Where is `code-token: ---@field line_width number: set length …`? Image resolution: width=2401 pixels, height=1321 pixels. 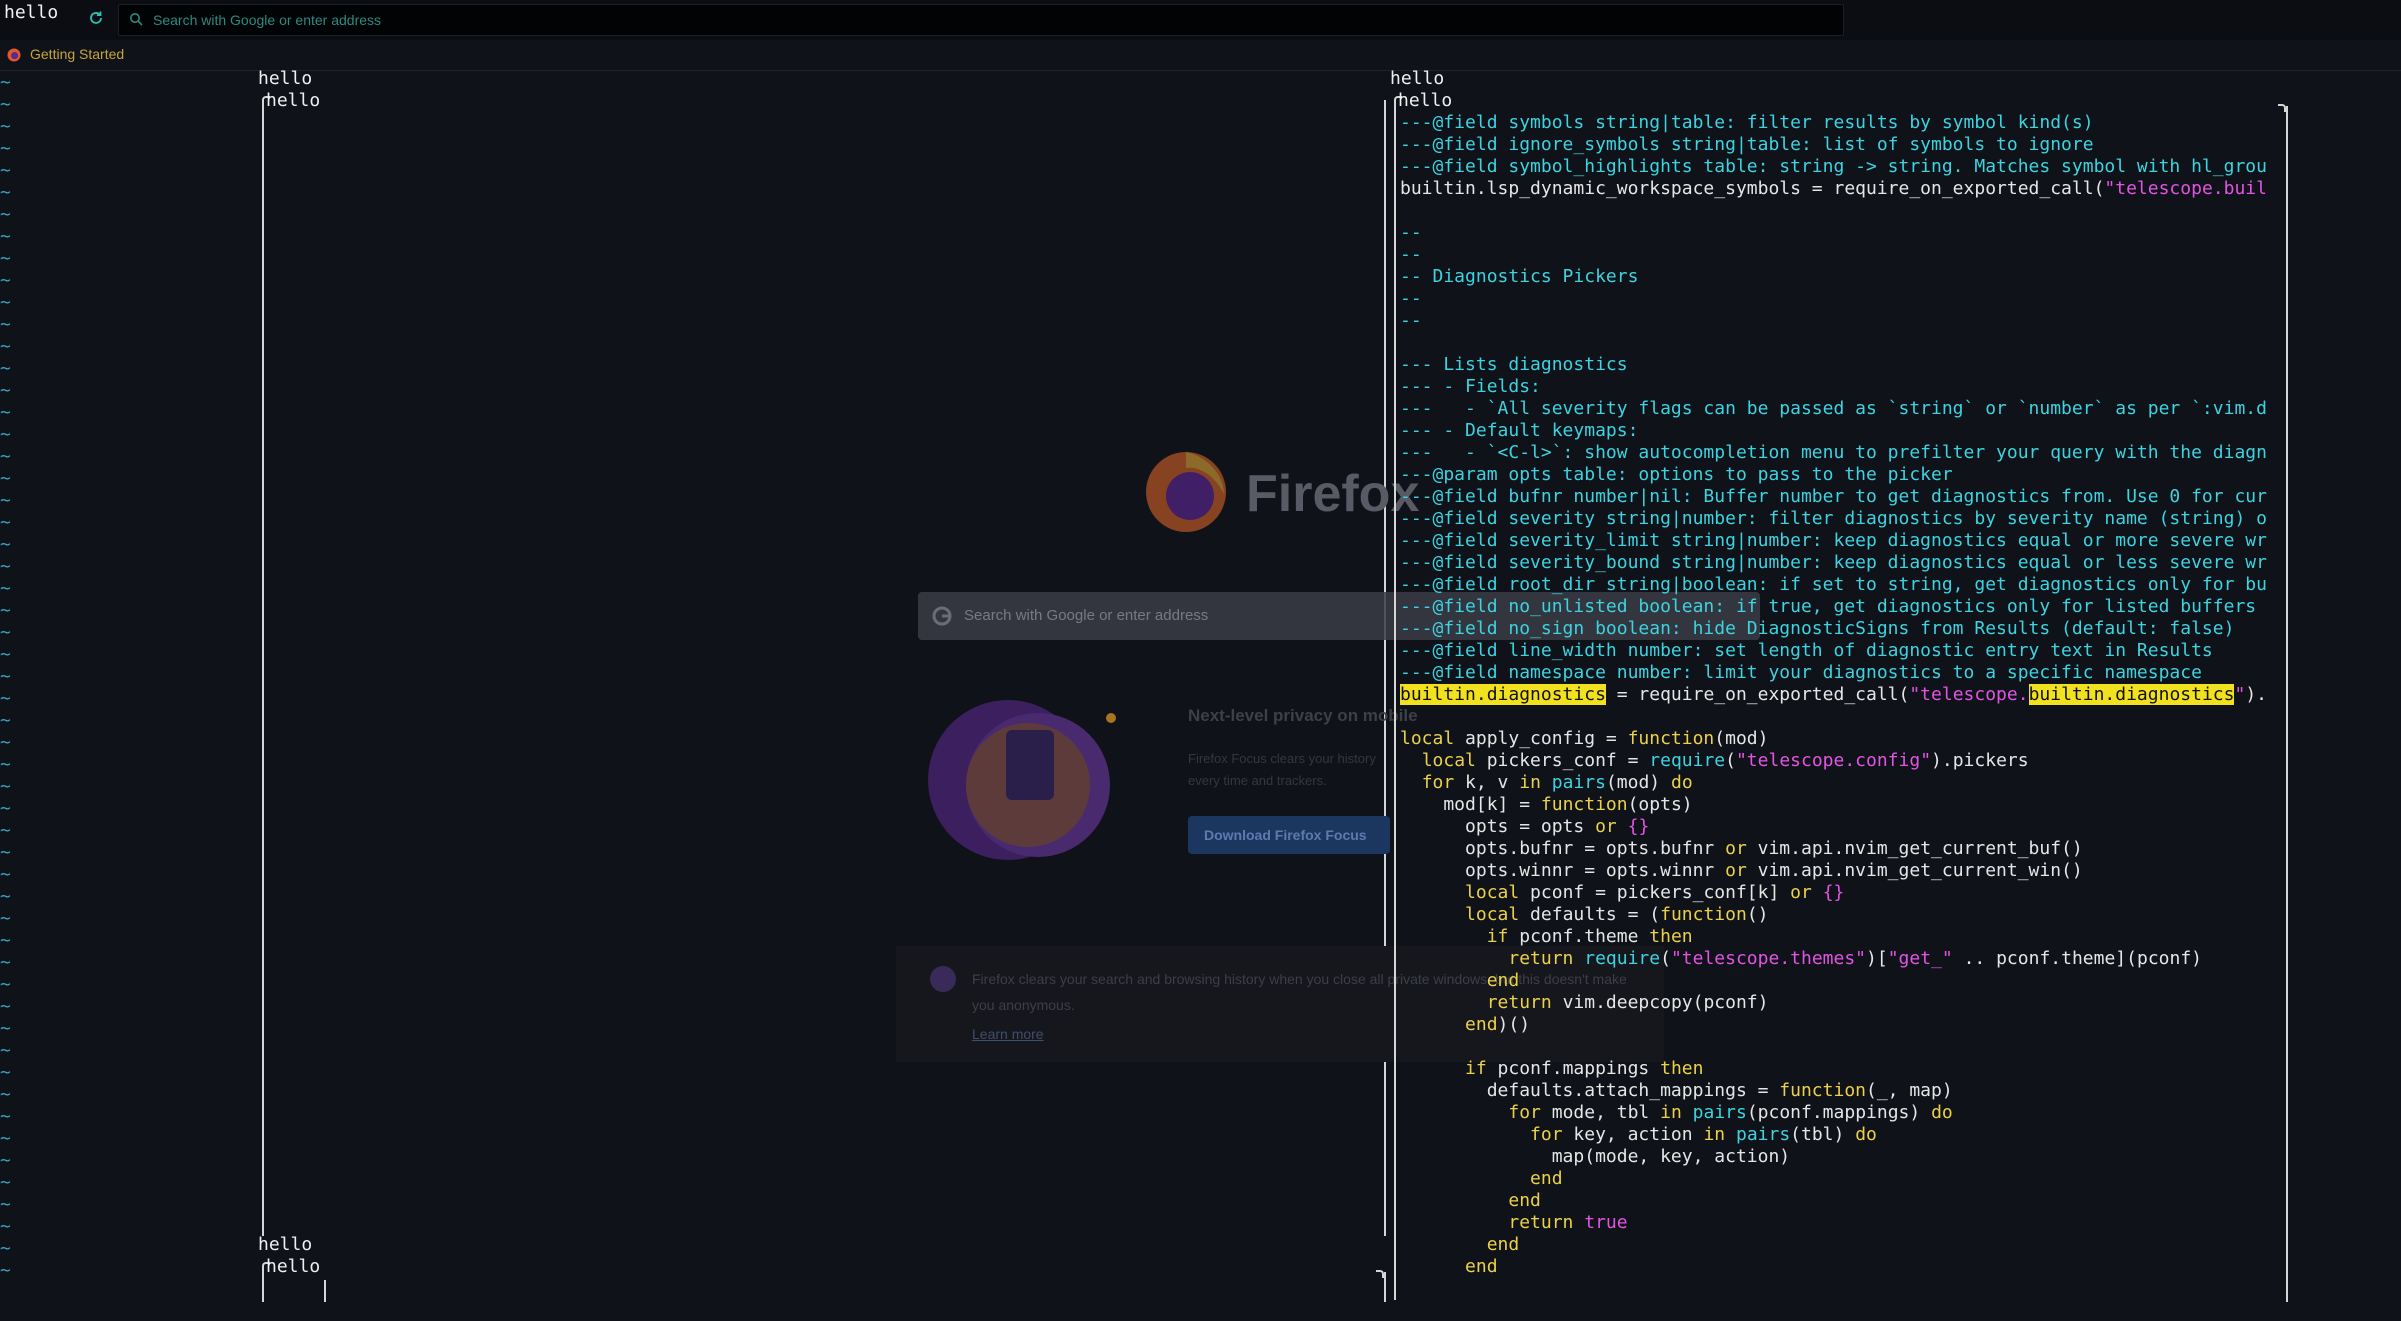
code-token: ---@field line_width number: set length … is located at coordinates (1806, 650).